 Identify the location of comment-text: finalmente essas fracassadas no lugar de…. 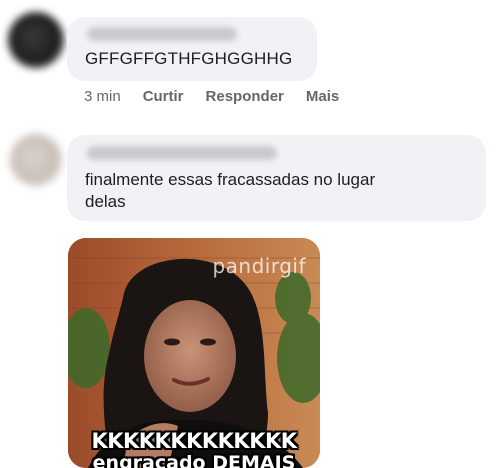
(230, 190).